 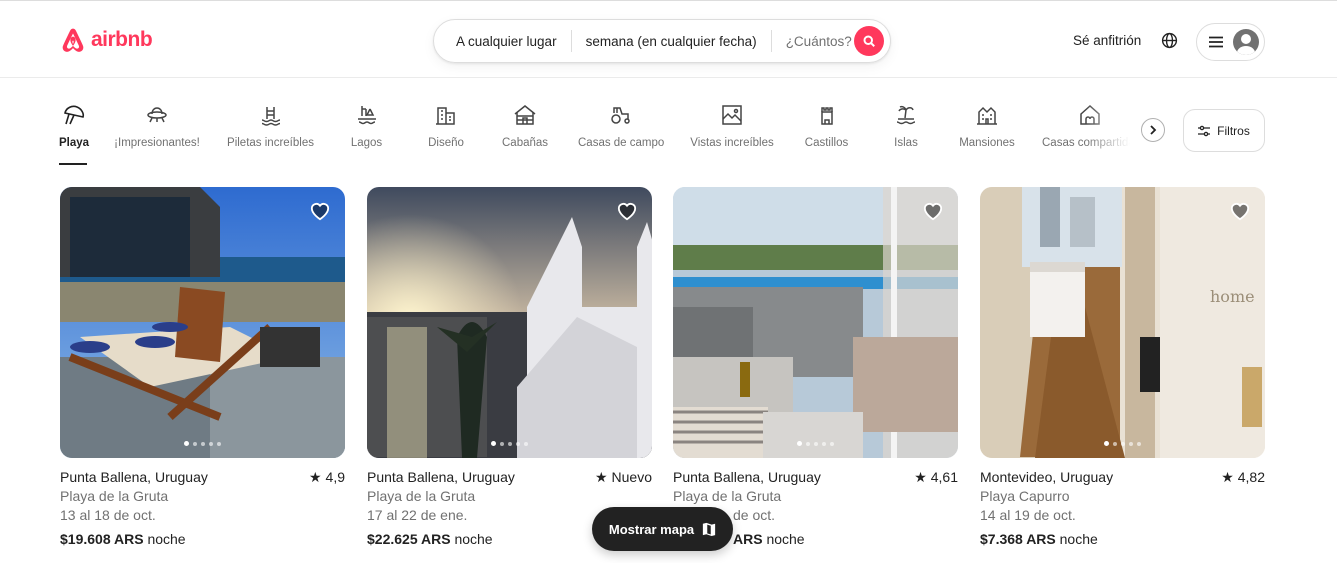 What do you see at coordinates (1230, 42) in the screenshot?
I see `user-menu-button` at bounding box center [1230, 42].